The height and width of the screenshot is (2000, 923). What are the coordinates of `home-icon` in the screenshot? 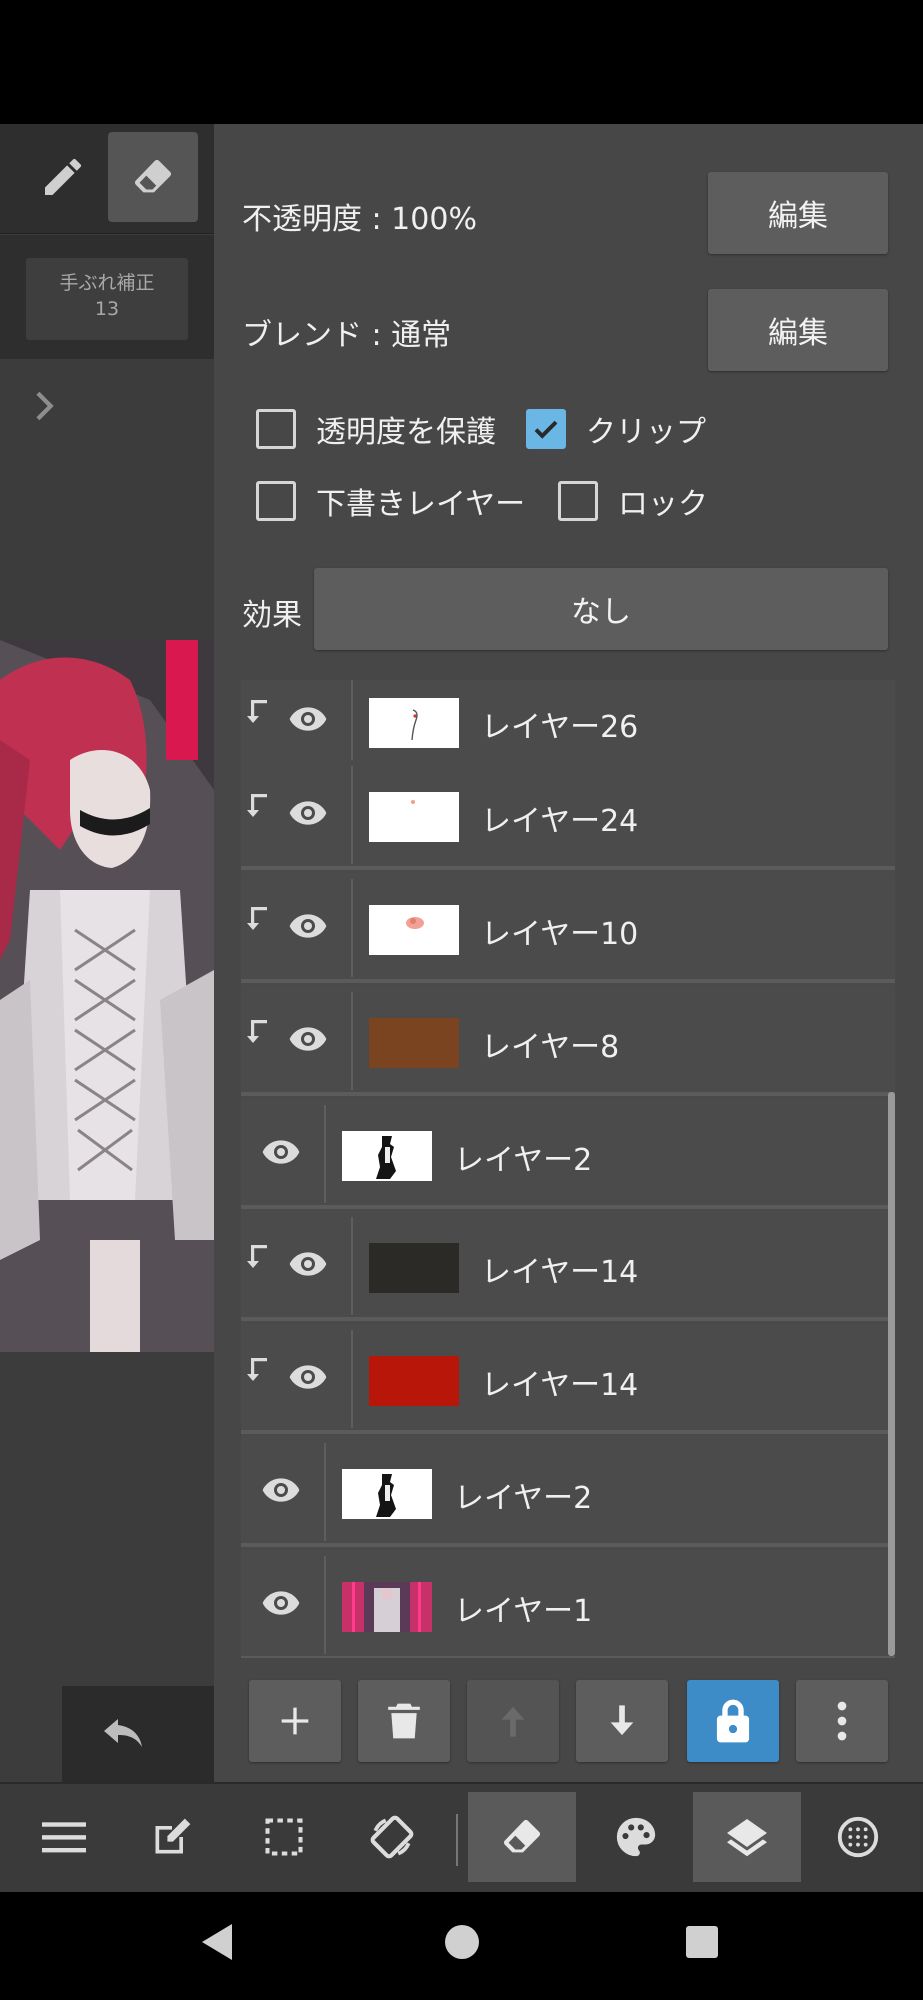 It's located at (462, 1942).